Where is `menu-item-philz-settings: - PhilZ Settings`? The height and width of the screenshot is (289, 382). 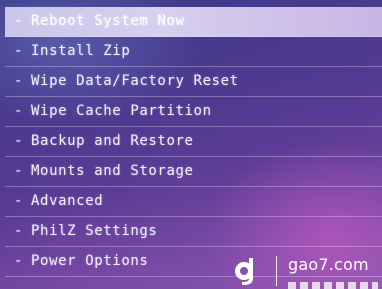 menu-item-philz-settings: - PhilZ Settings is located at coordinates (193, 232).